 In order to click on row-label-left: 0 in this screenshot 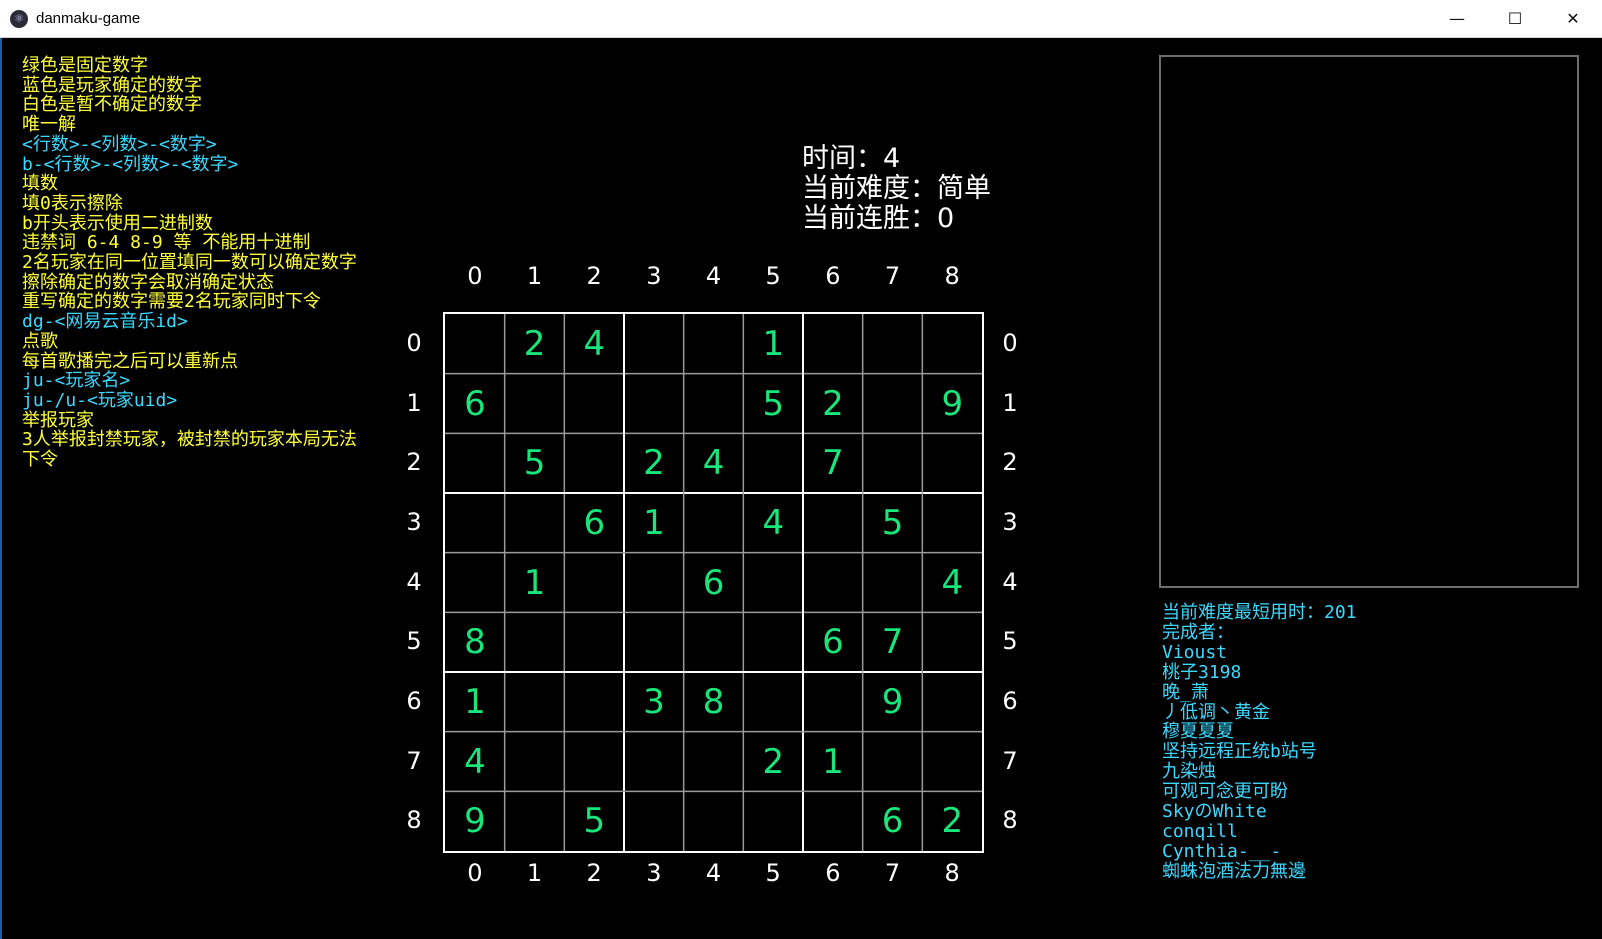, I will do `click(414, 342)`.